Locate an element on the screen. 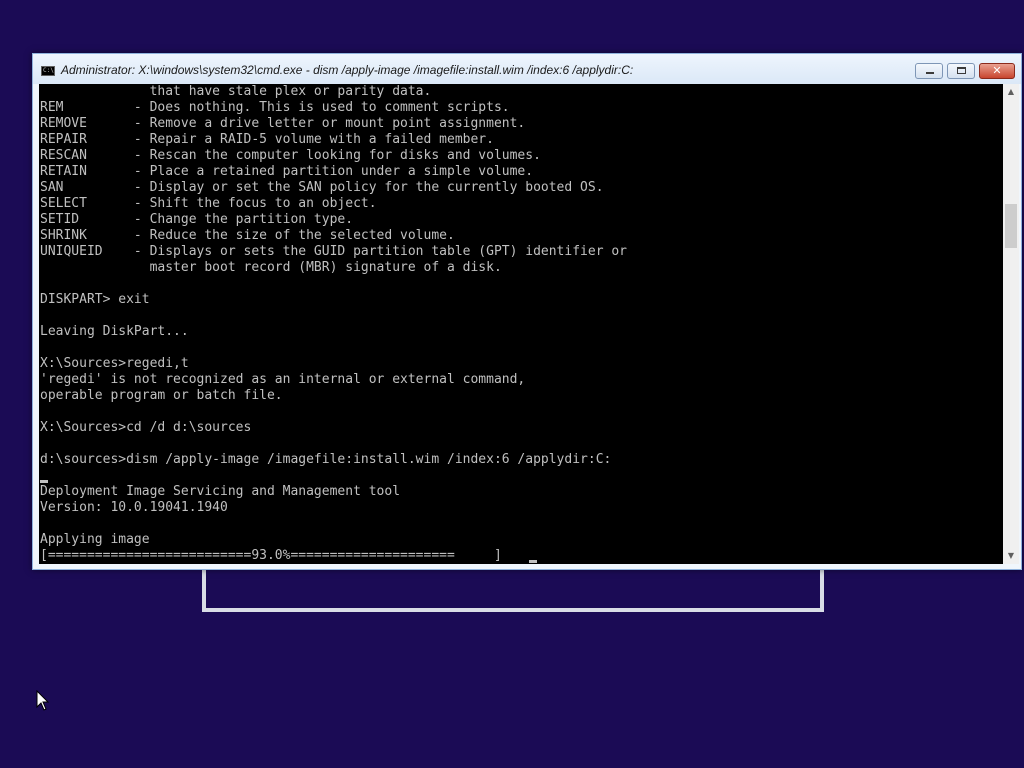 This screenshot has height=768, width=1024. console-line: X:\Sources>cd /d d:\sources is located at coordinates (146, 427).